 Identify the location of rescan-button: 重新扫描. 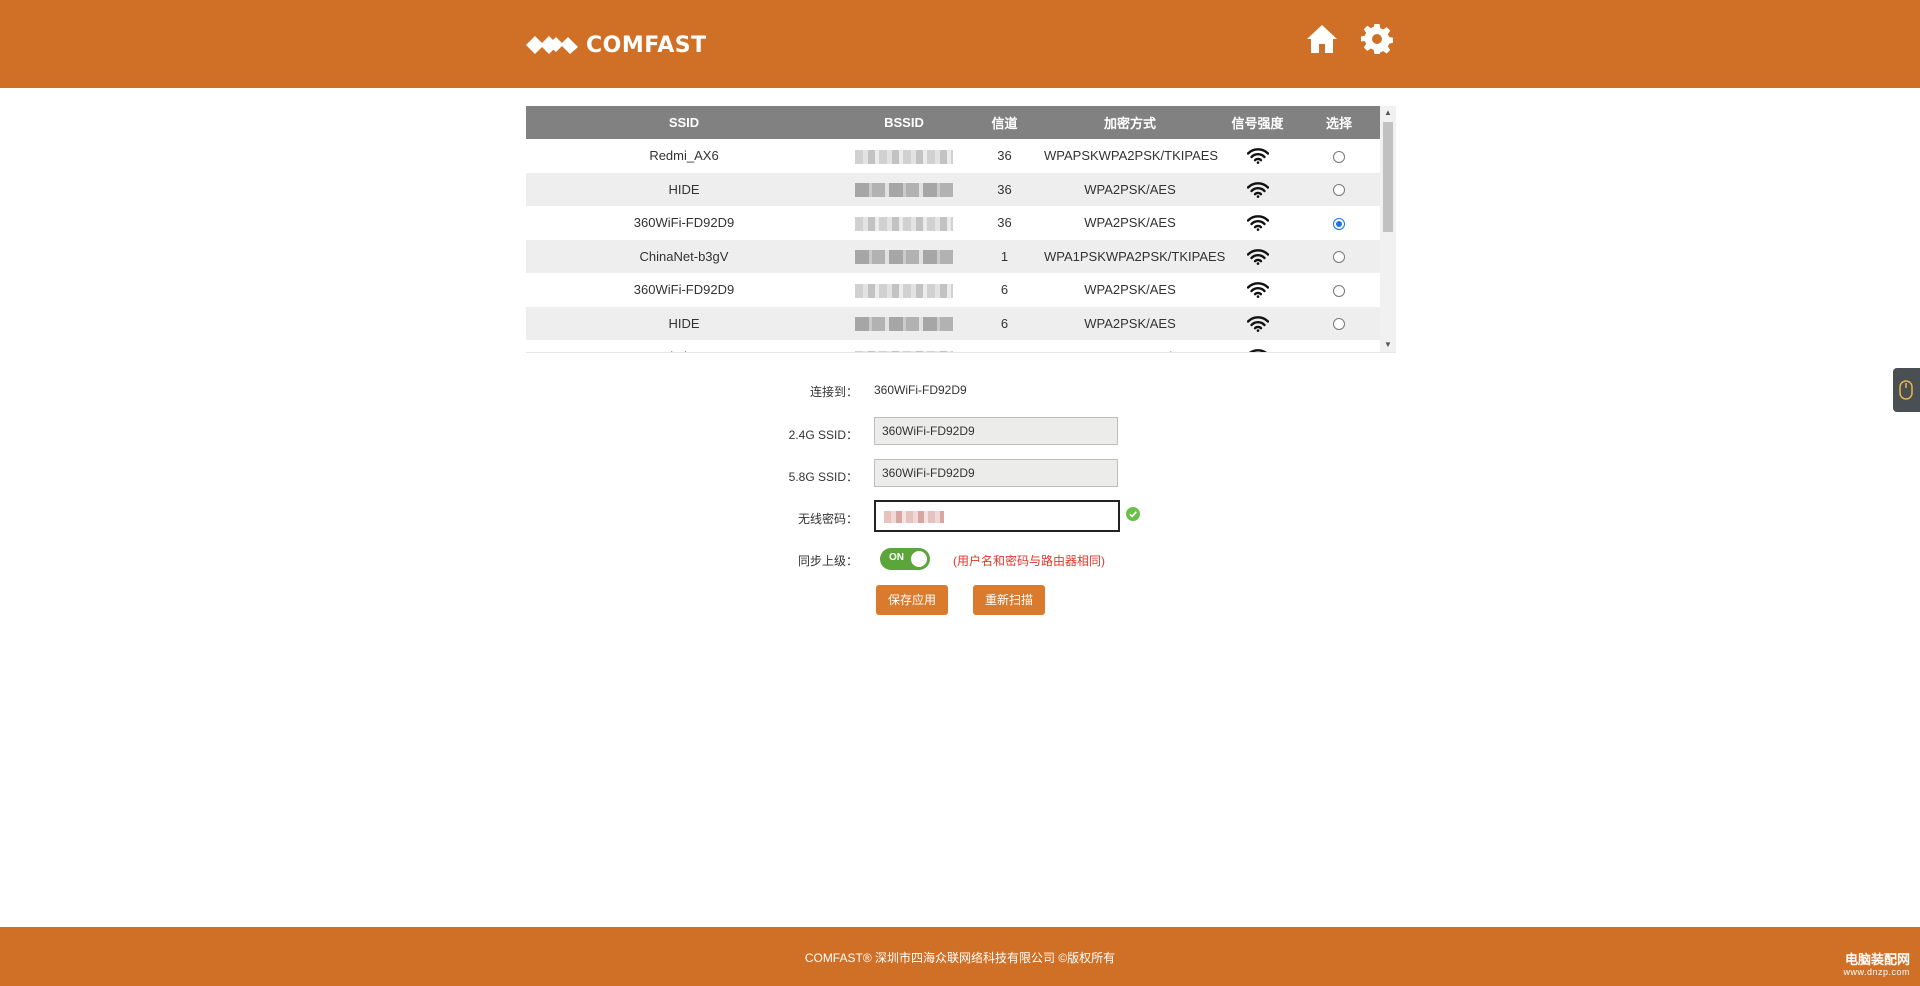
(1009, 600).